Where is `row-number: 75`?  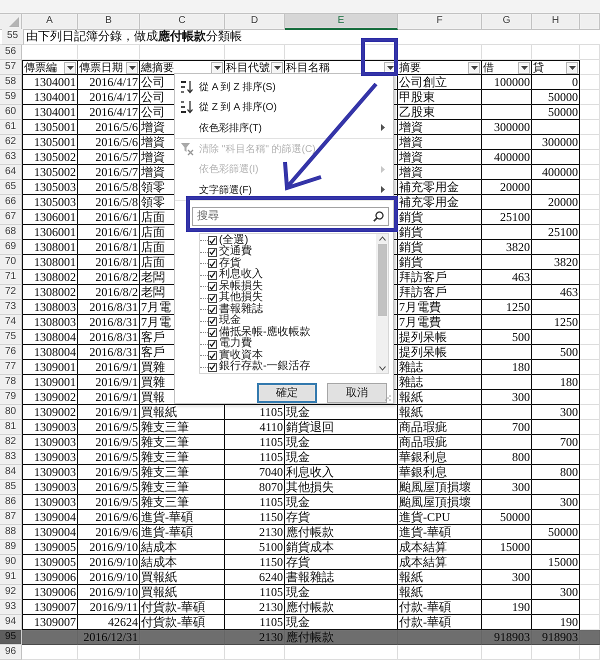 row-number: 75 is located at coordinates (11, 337).